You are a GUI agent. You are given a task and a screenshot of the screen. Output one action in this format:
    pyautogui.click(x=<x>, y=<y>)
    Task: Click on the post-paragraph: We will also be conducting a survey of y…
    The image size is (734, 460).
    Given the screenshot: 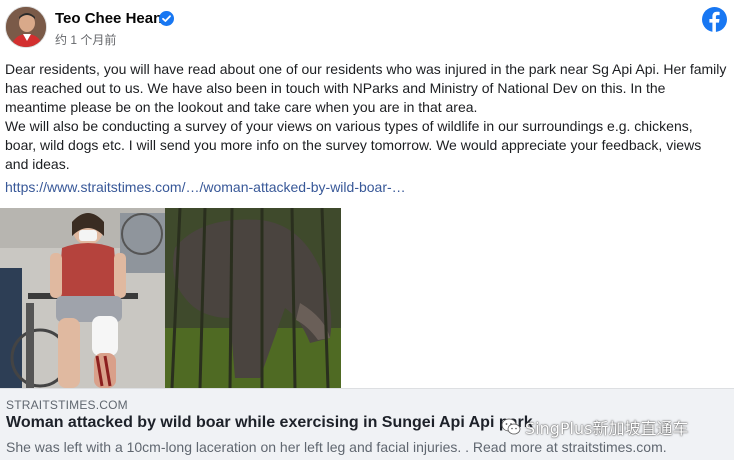 What is the action you would take?
    pyautogui.click(x=353, y=145)
    